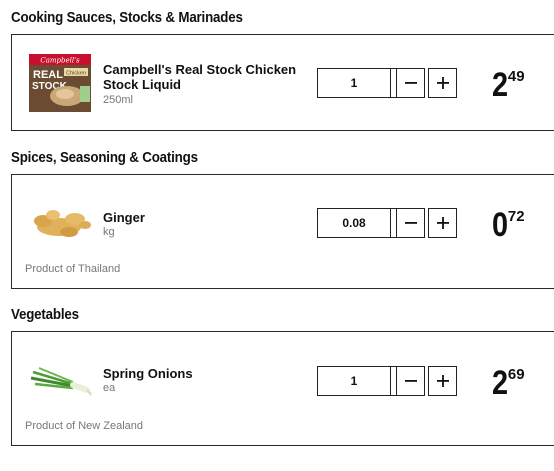 The height and width of the screenshot is (471, 554). I want to click on product-price: 0 72, so click(508, 225).